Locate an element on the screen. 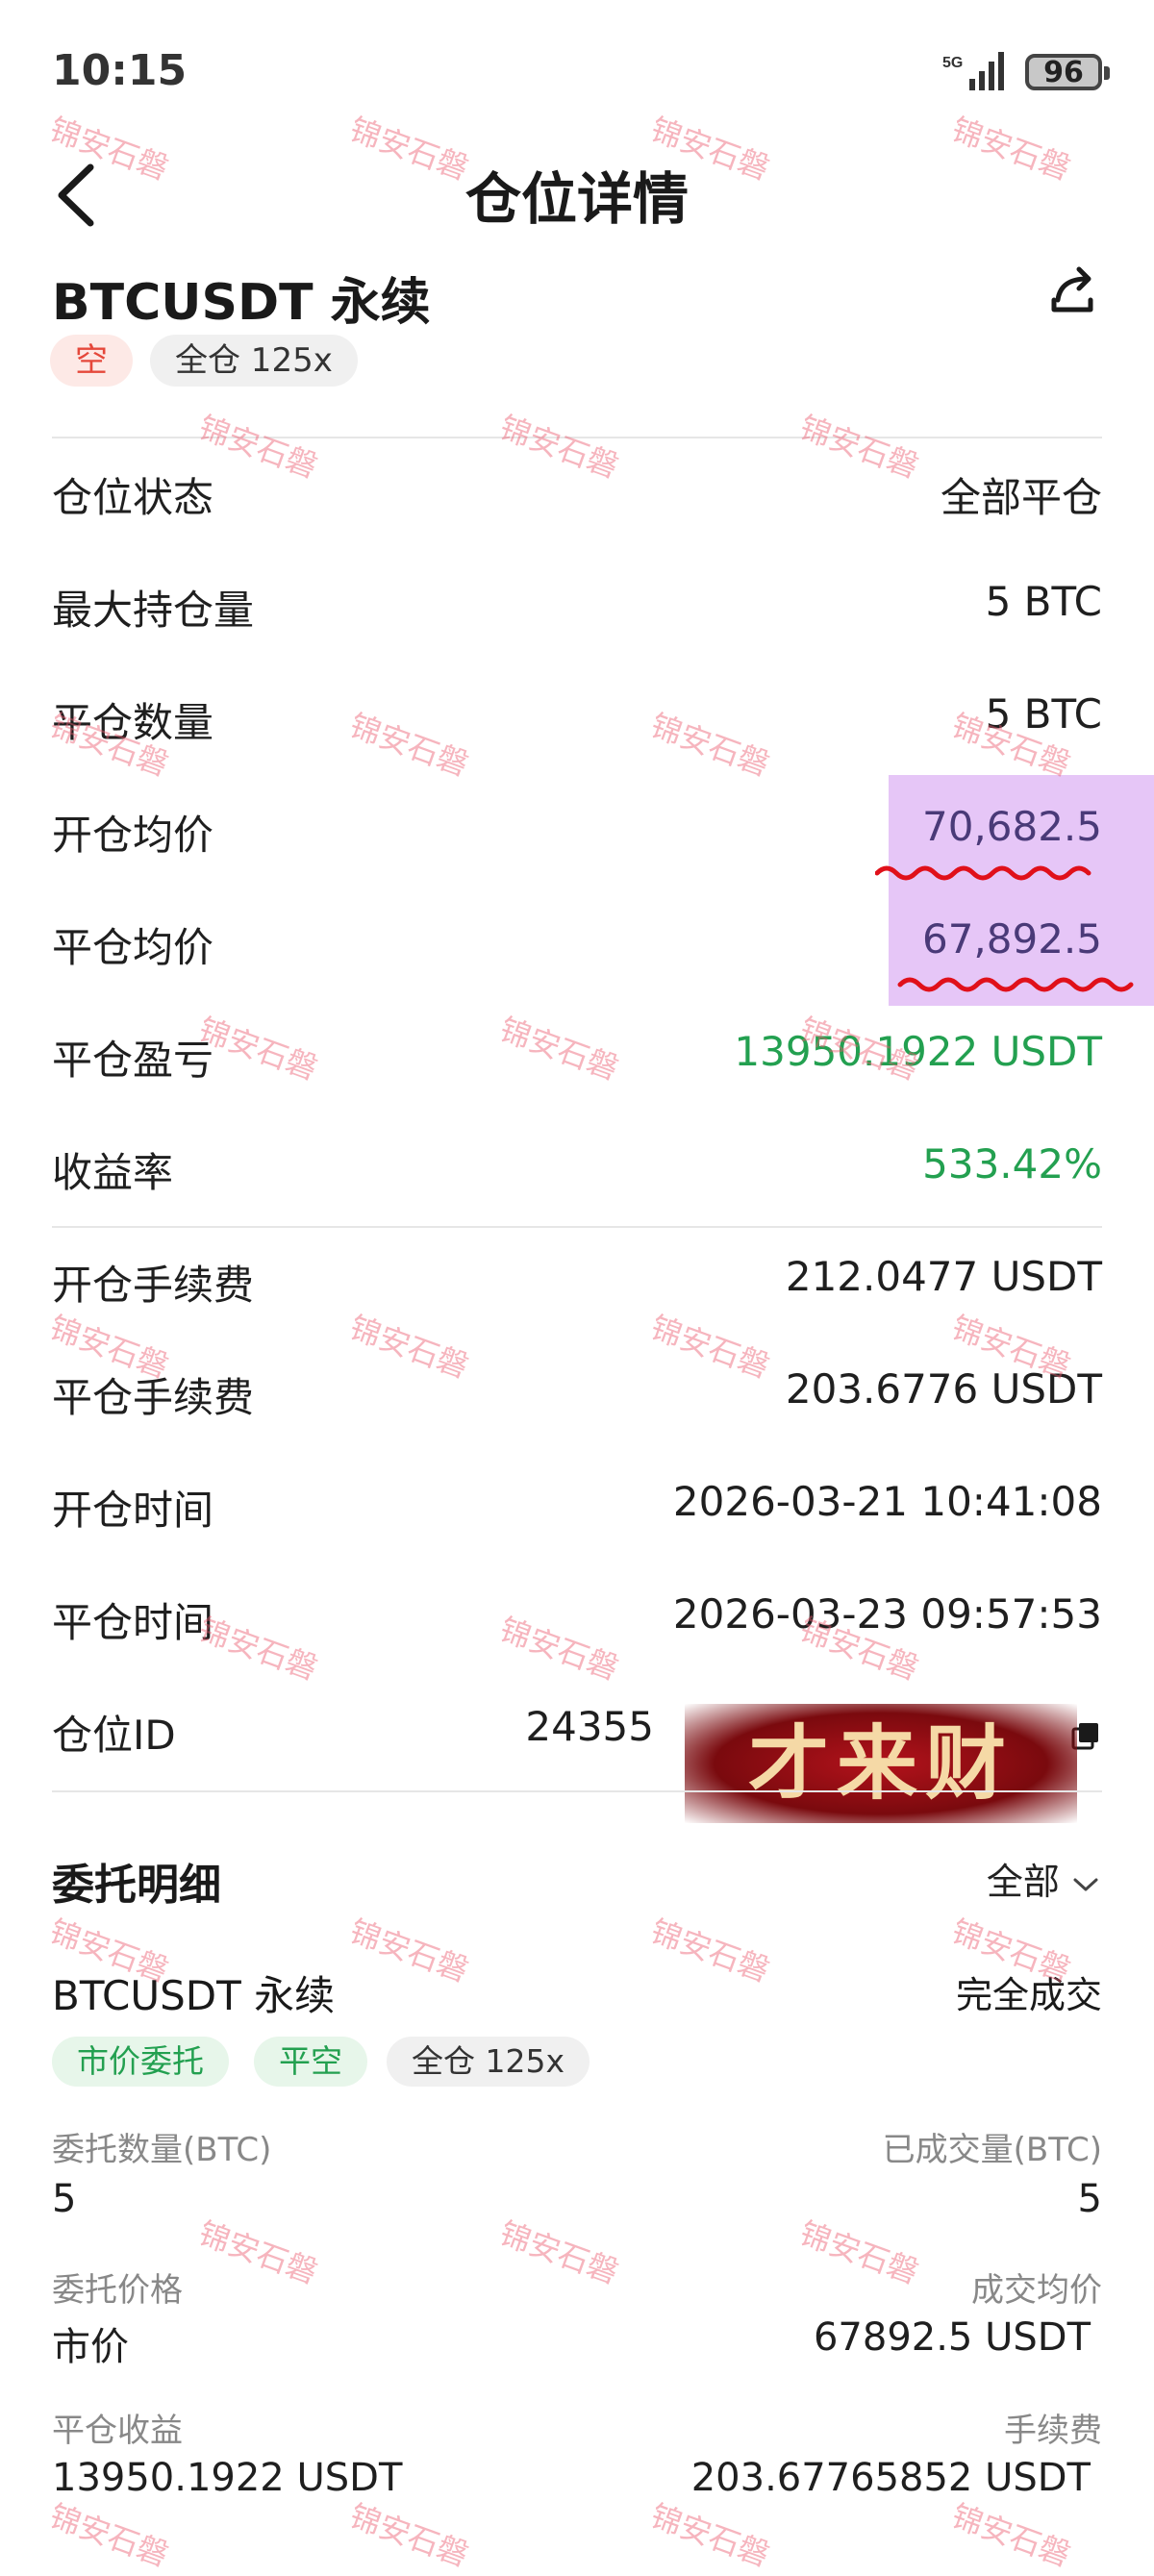  order-tag-action: 平空 is located at coordinates (311, 2062).